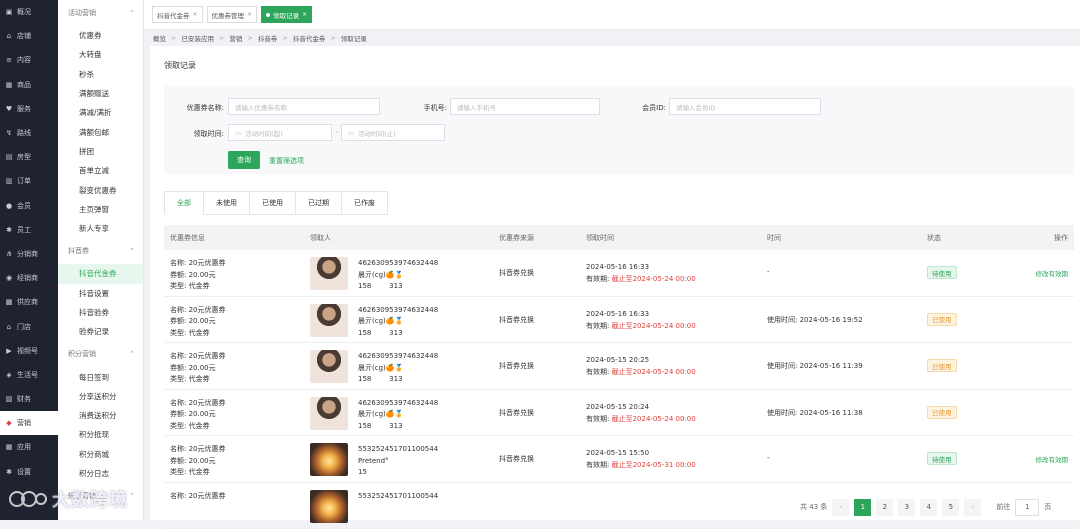 Image resolution: width=1080 pixels, height=529 pixels. I want to click on prev-page-button: ‹, so click(840, 507).